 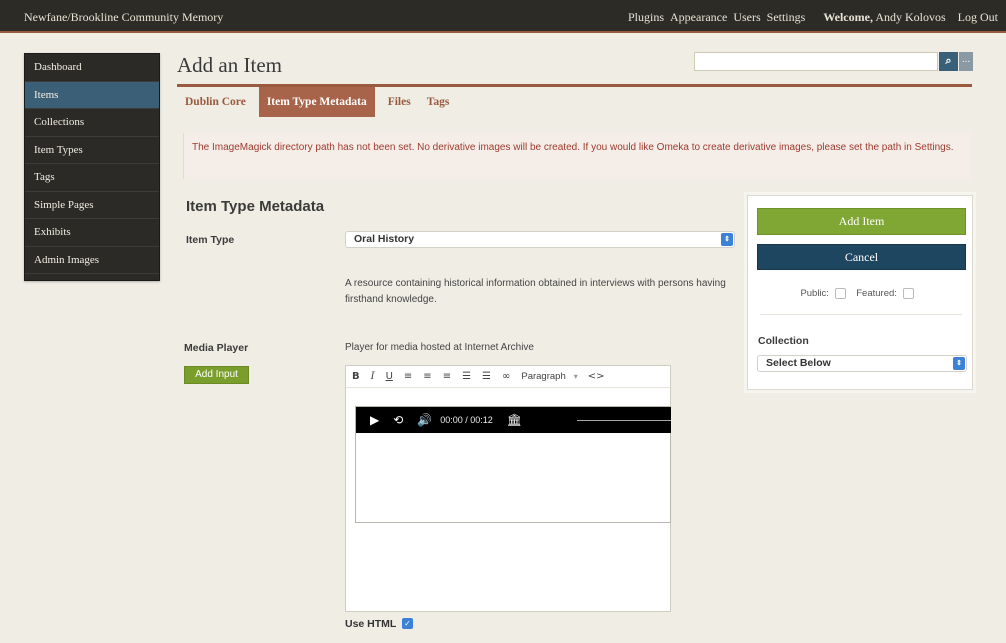 I want to click on sidebar-item-item-types: Item Types, so click(x=92, y=150).